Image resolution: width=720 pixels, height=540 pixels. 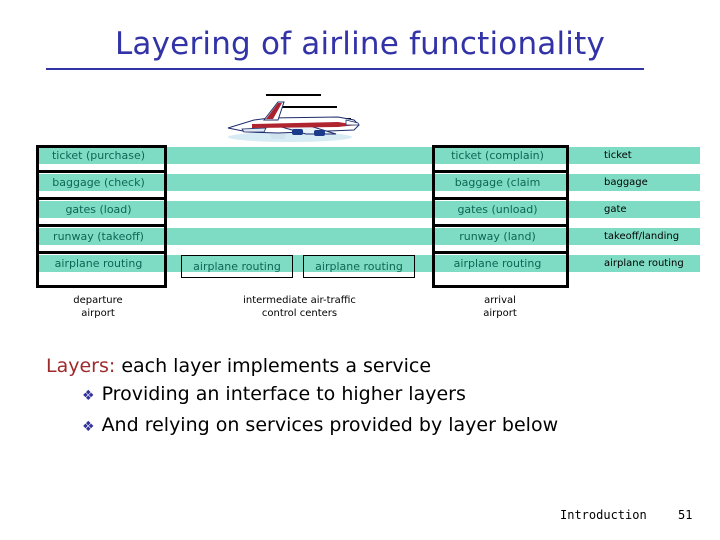 I want to click on layer-cell-right: gates (unload), so click(x=497, y=209).